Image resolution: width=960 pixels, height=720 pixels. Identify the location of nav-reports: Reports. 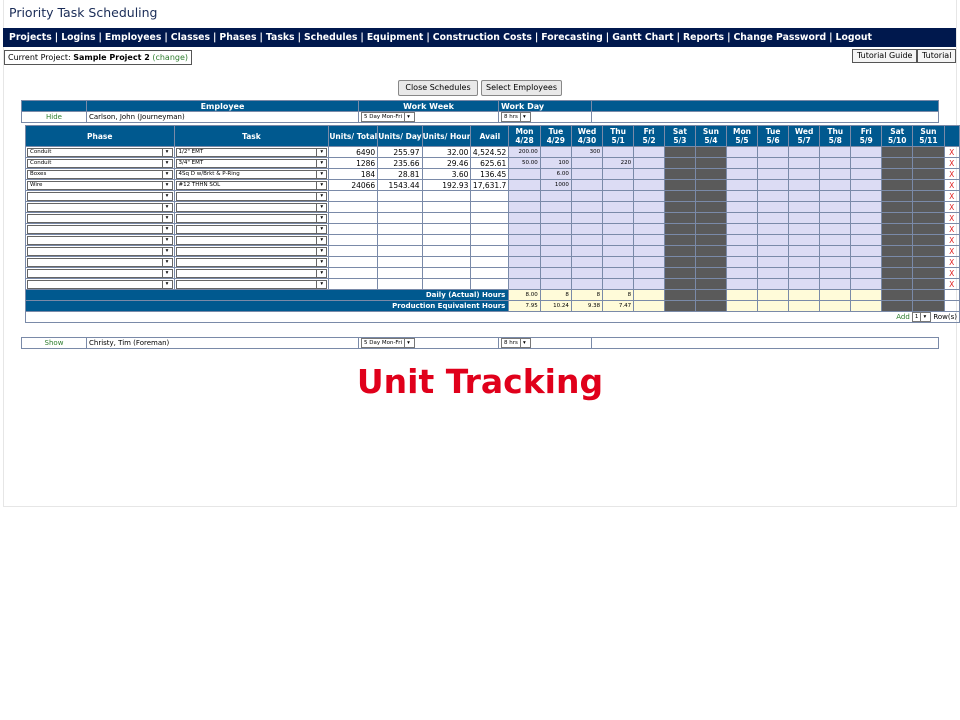
(703, 37).